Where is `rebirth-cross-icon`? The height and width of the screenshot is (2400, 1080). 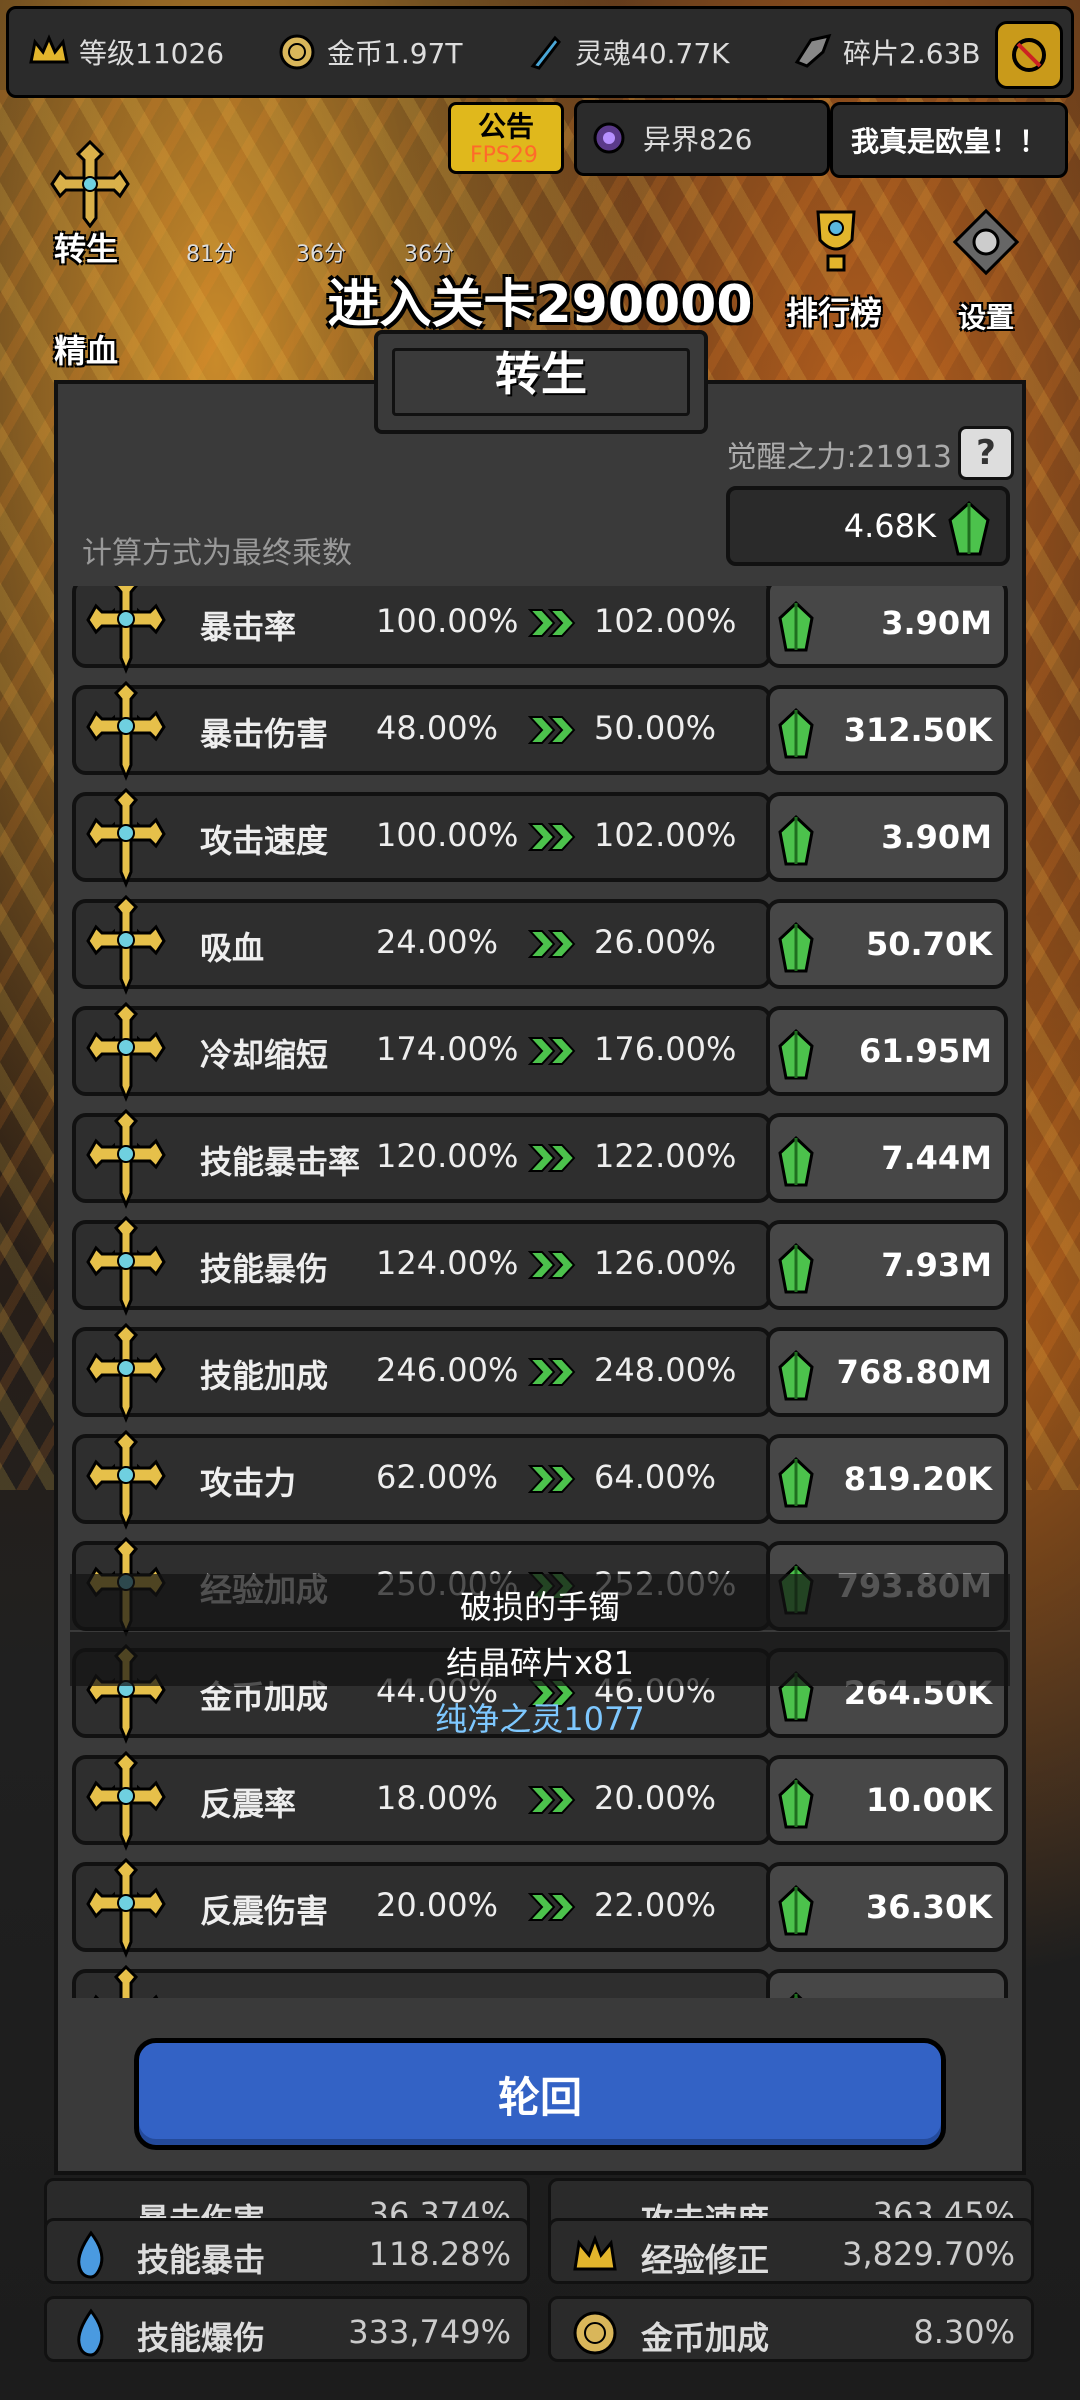 rebirth-cross-icon is located at coordinates (90, 183).